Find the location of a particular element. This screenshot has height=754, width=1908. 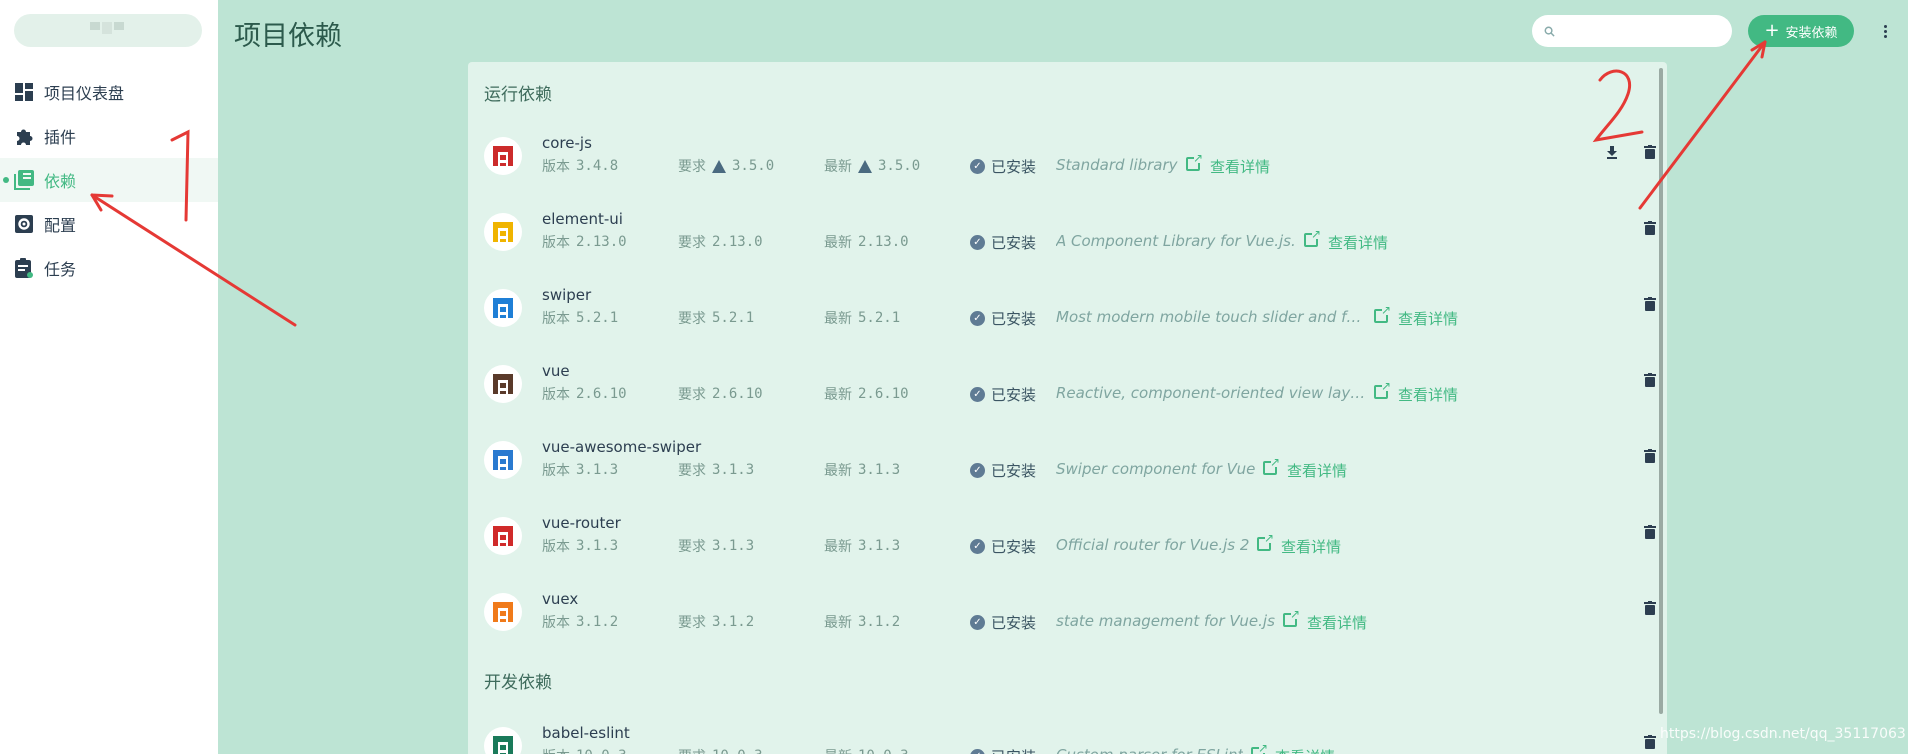

sidebar-item-label: 插件 is located at coordinates (60, 137).